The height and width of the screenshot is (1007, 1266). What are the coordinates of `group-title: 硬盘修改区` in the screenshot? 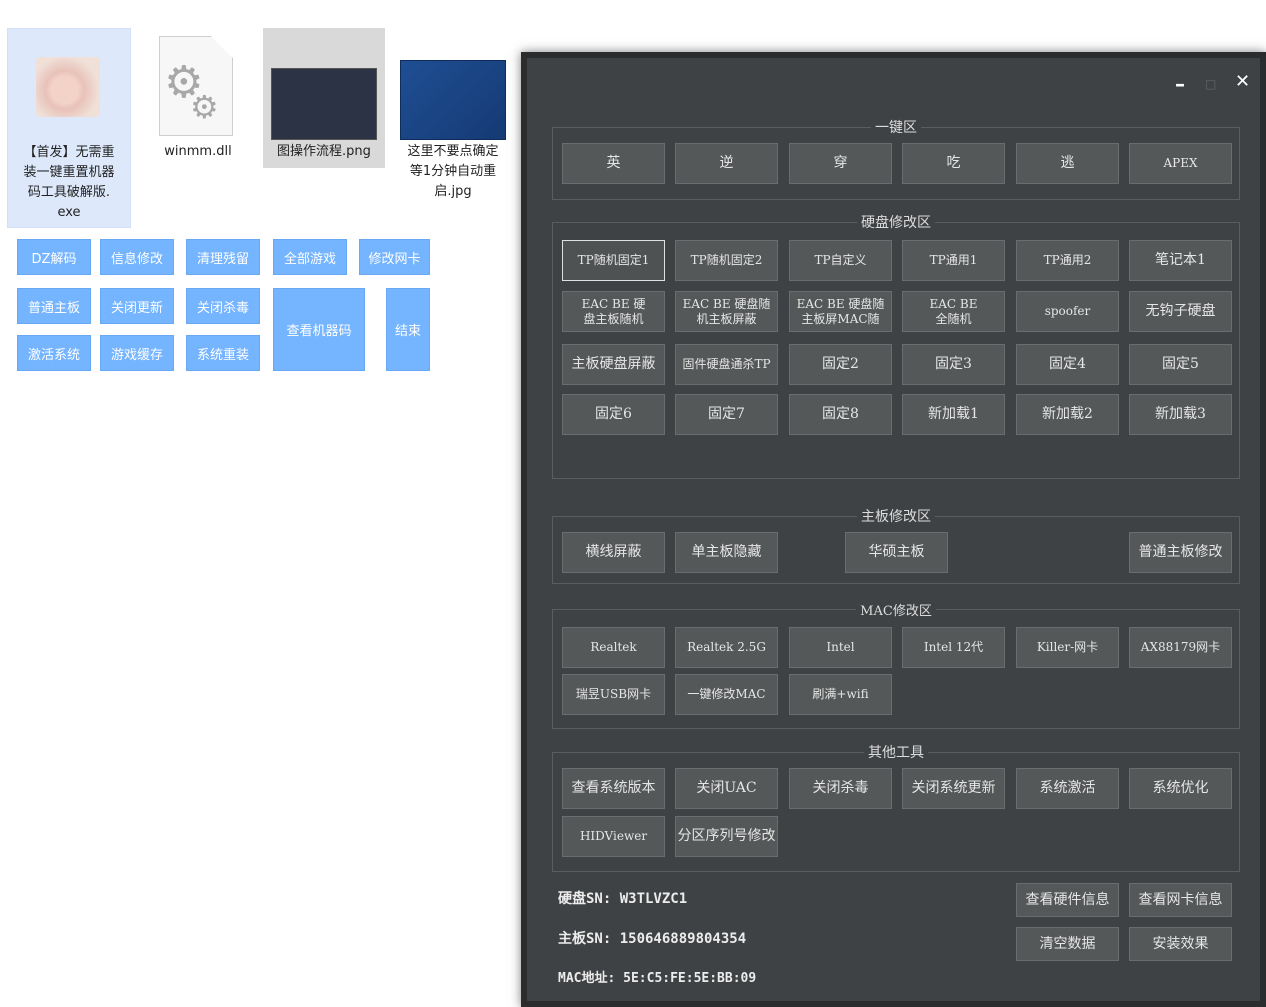 It's located at (896, 223).